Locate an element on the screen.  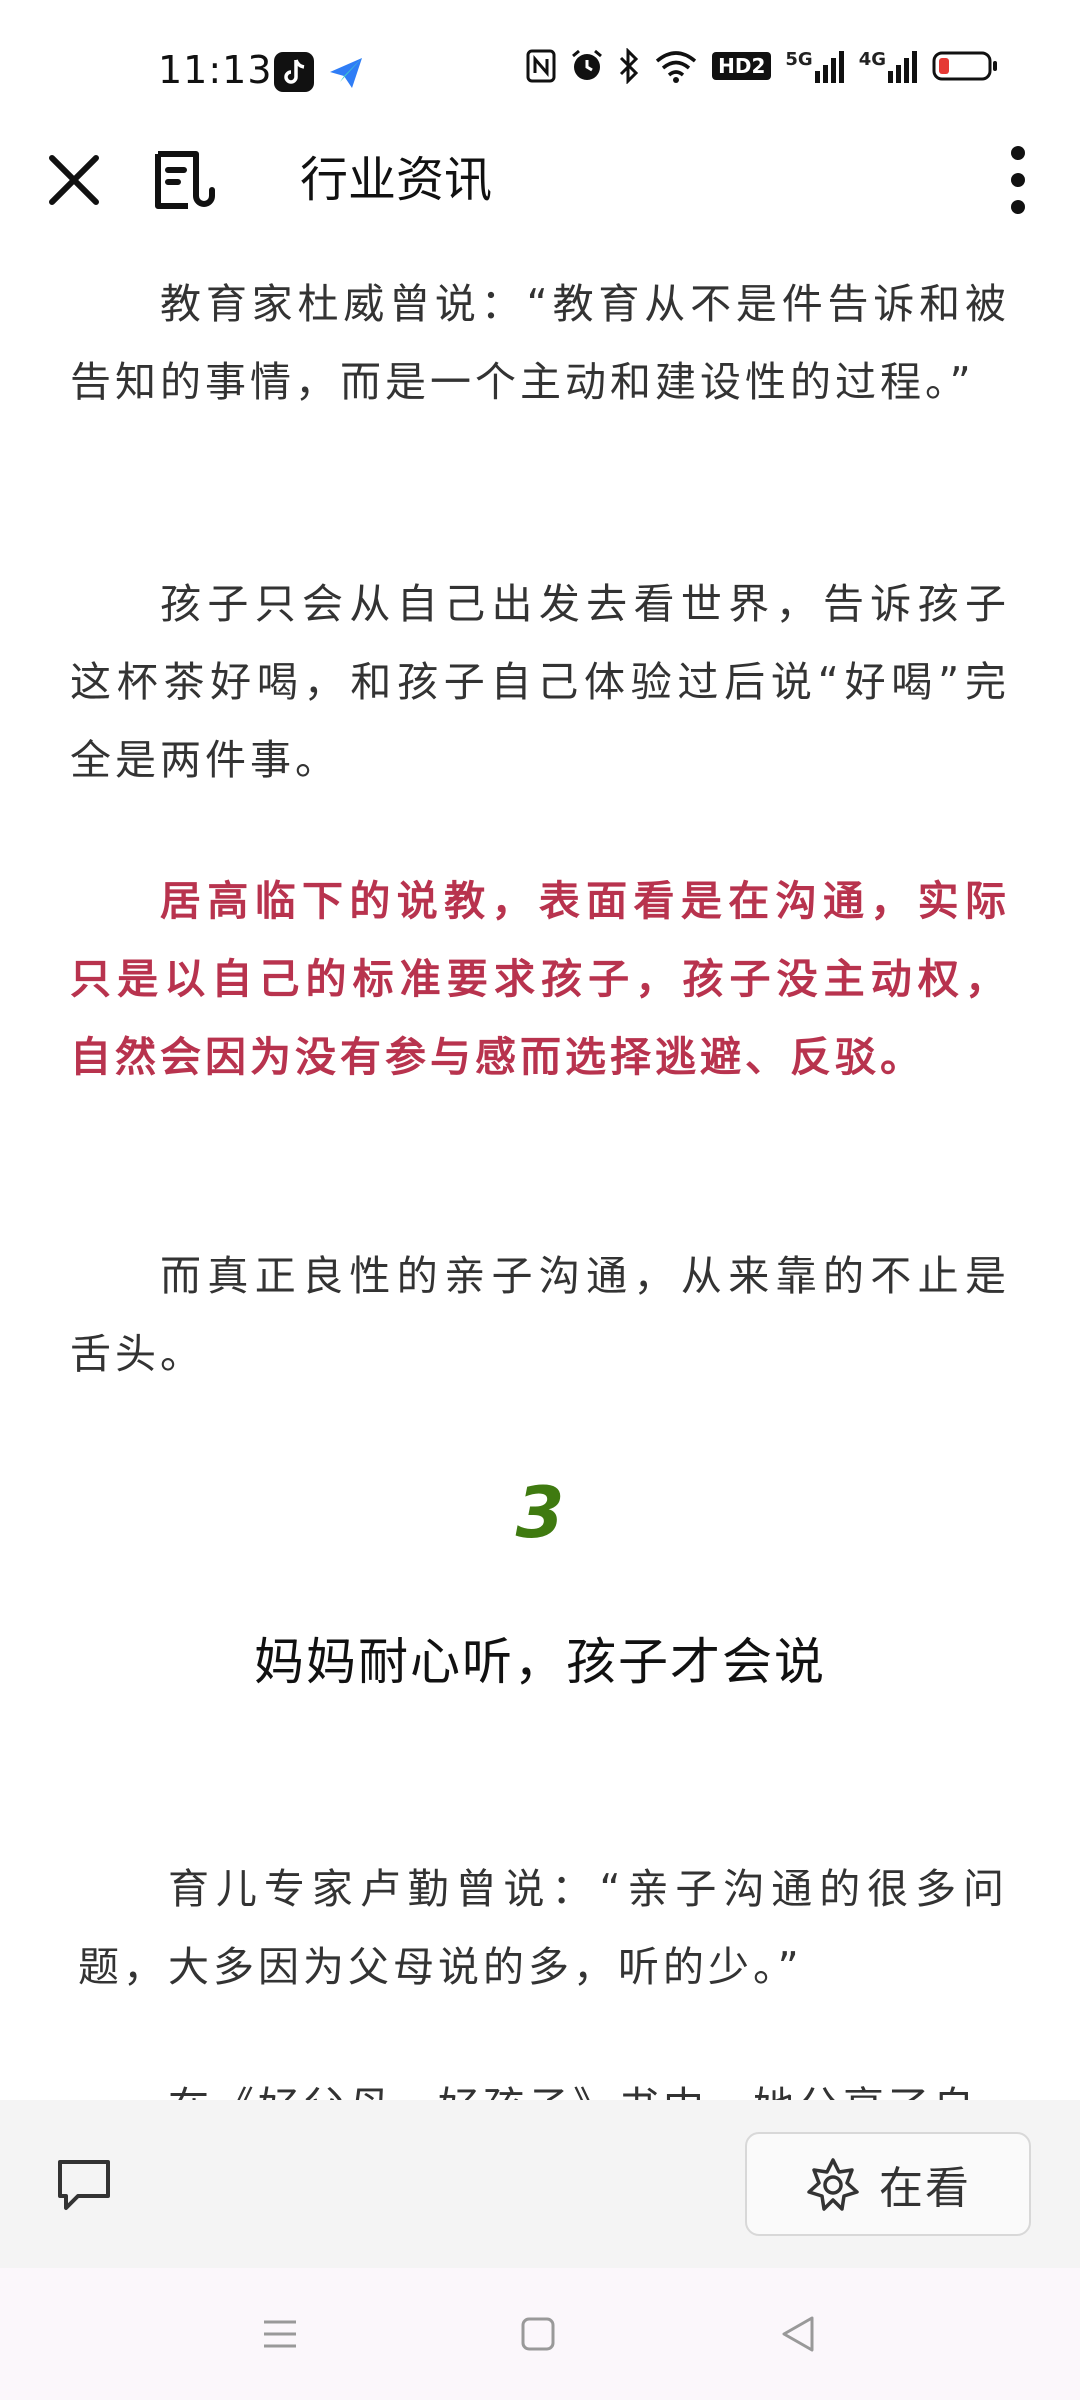
signal-4g-label: 4G is located at coordinates (872, 59).